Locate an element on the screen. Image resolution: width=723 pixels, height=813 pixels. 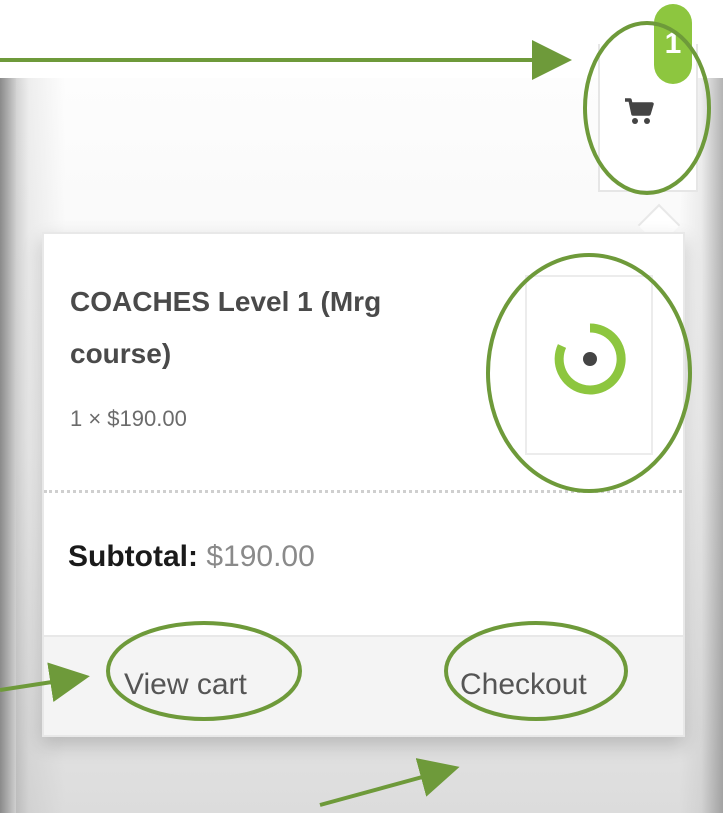
brand-logo-icon is located at coordinates (590, 359).